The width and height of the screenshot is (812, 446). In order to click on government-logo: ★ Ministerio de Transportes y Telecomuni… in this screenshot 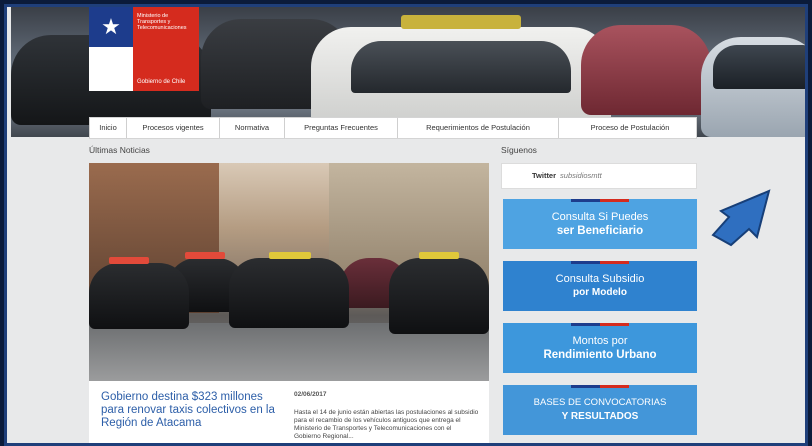, I will do `click(144, 49)`.